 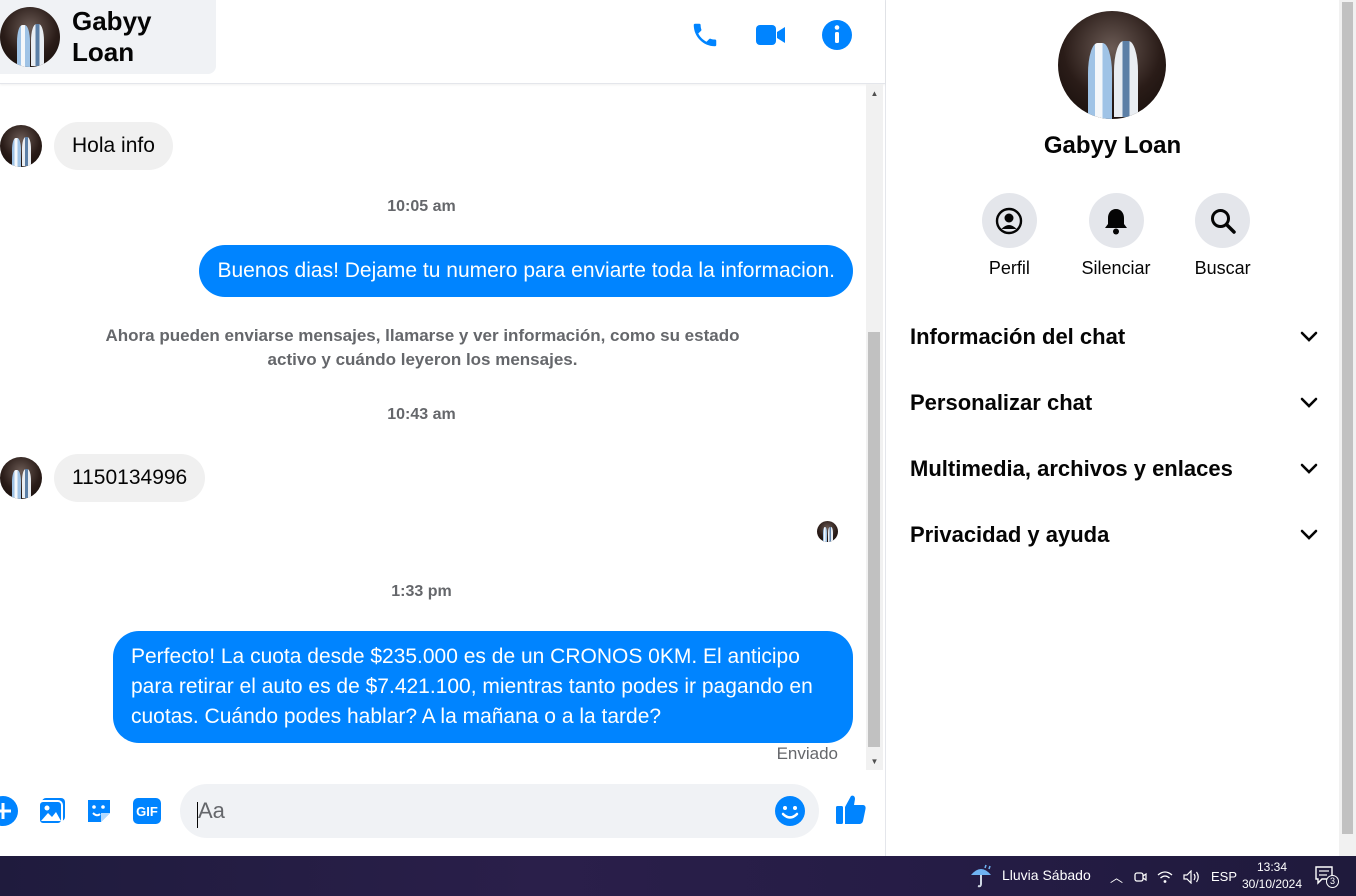 What do you see at coordinates (421, 591) in the screenshot?
I see `message-timestamp: 1:33 pm` at bounding box center [421, 591].